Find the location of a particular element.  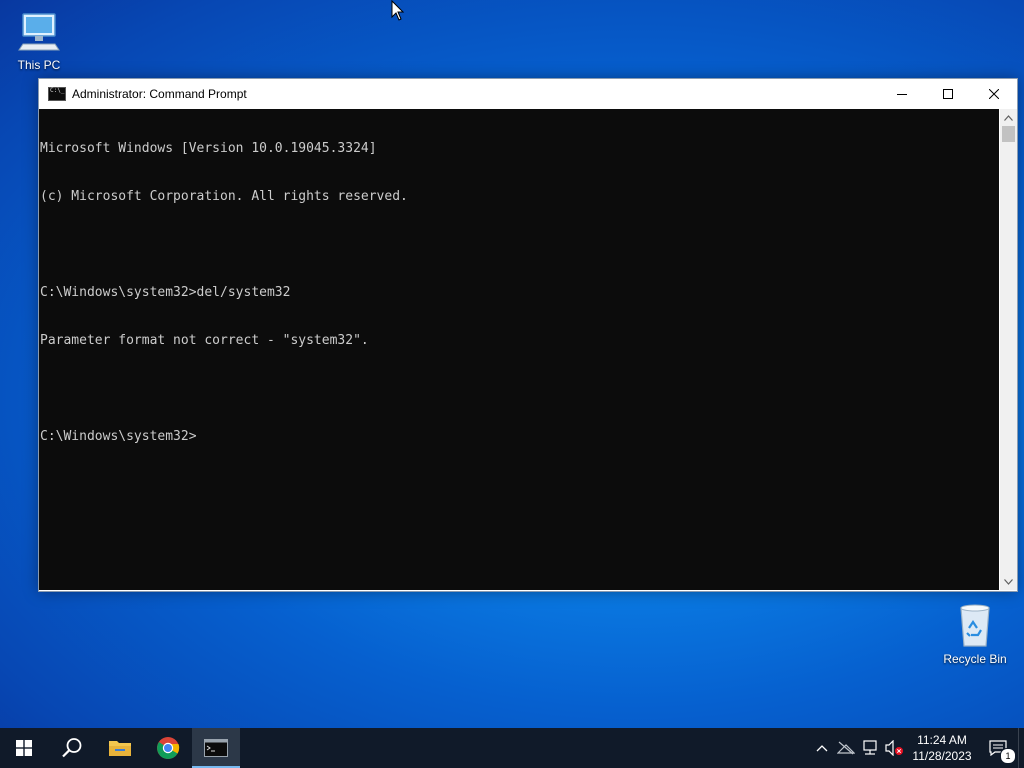

taskbar-command-prompt is located at coordinates (216, 748).